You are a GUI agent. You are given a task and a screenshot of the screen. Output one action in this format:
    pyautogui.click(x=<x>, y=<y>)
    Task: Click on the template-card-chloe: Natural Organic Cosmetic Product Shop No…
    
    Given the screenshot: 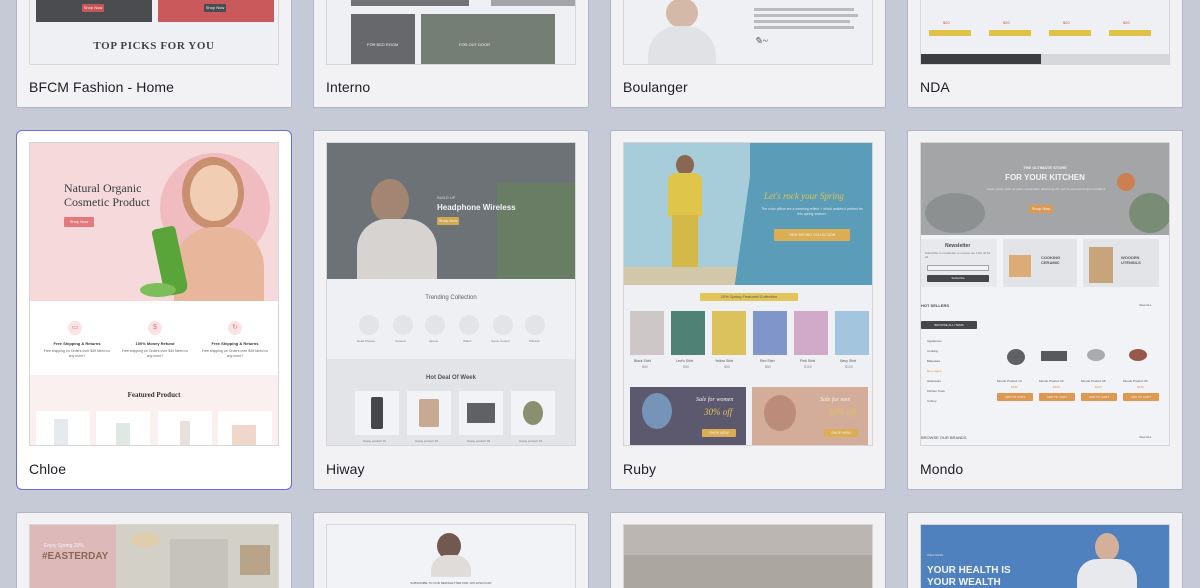 What is the action you would take?
    pyautogui.click(x=154, y=310)
    